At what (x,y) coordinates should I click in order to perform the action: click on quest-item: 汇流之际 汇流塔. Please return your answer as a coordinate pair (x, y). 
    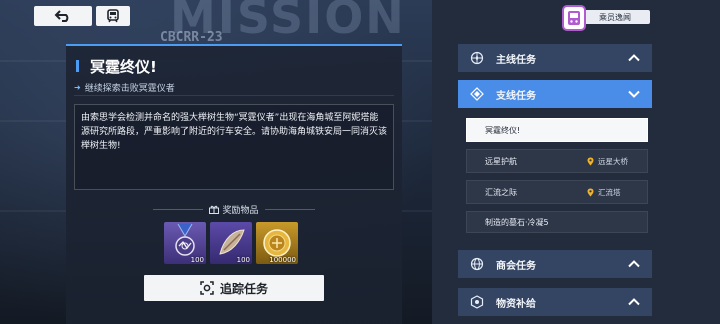
    Looking at the image, I should click on (557, 192).